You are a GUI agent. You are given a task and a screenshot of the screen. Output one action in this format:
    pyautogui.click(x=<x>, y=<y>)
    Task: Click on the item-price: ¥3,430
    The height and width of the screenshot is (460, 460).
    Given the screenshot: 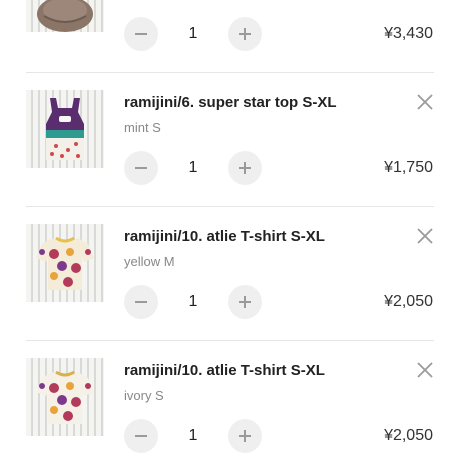 What is the action you would take?
    pyautogui.click(x=408, y=33)
    